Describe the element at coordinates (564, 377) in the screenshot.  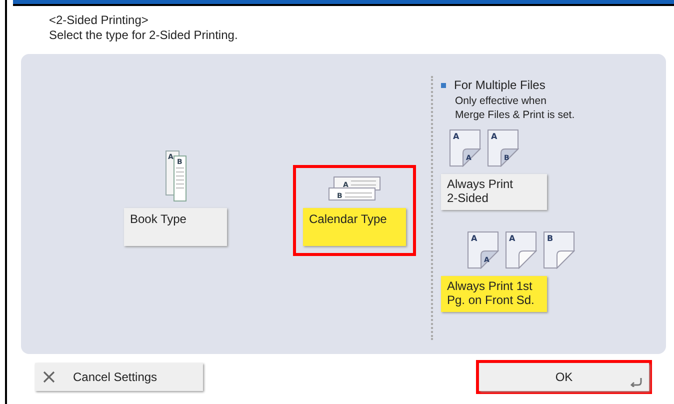
I see `ok-button: OK` at that location.